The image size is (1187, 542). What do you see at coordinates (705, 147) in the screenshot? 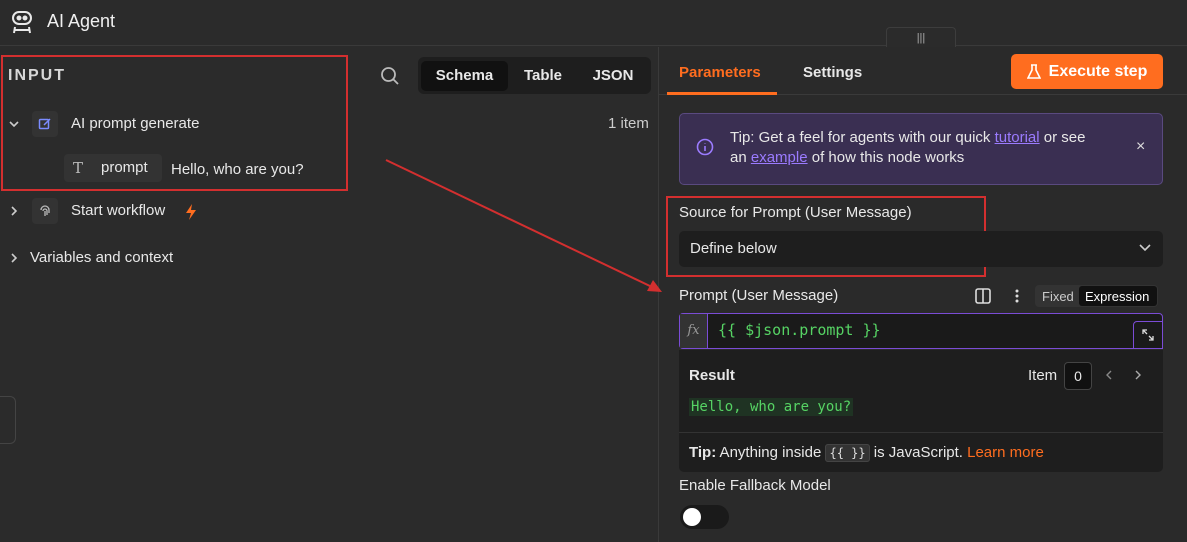
I see `info-icon` at bounding box center [705, 147].